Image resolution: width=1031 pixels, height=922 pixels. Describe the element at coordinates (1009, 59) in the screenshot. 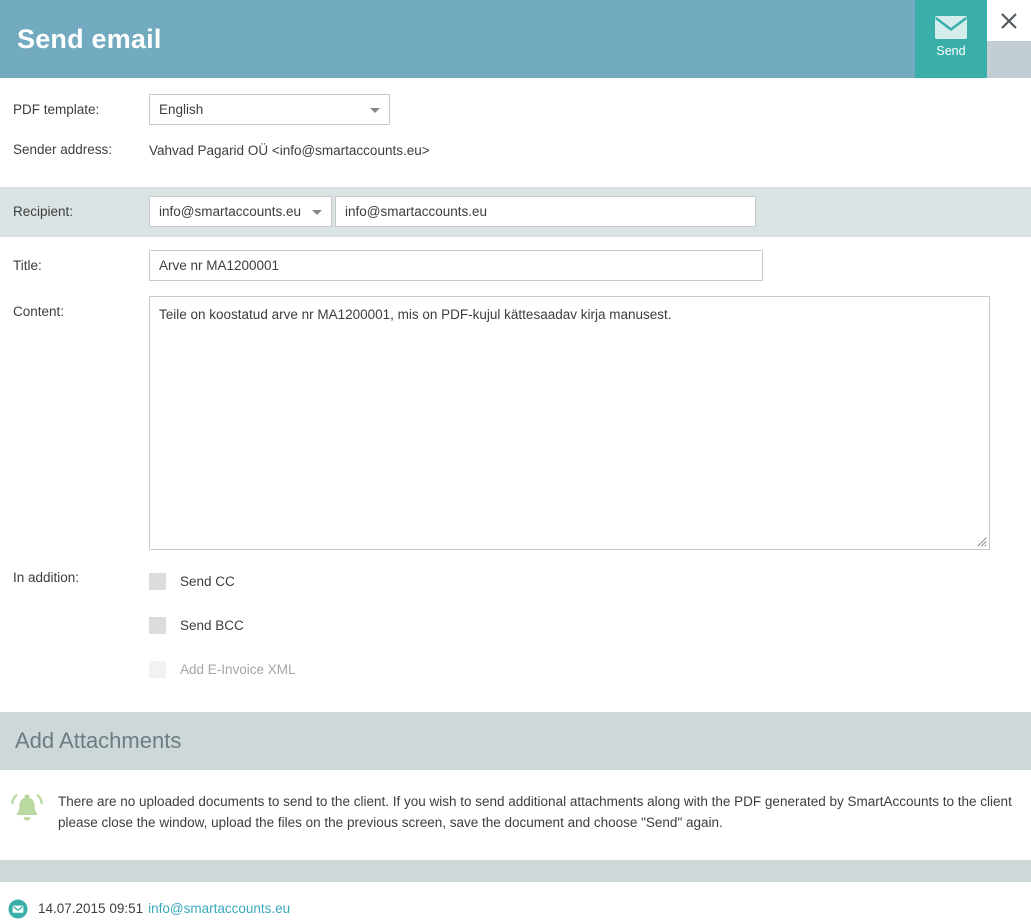

I see `close-stub-block` at that location.